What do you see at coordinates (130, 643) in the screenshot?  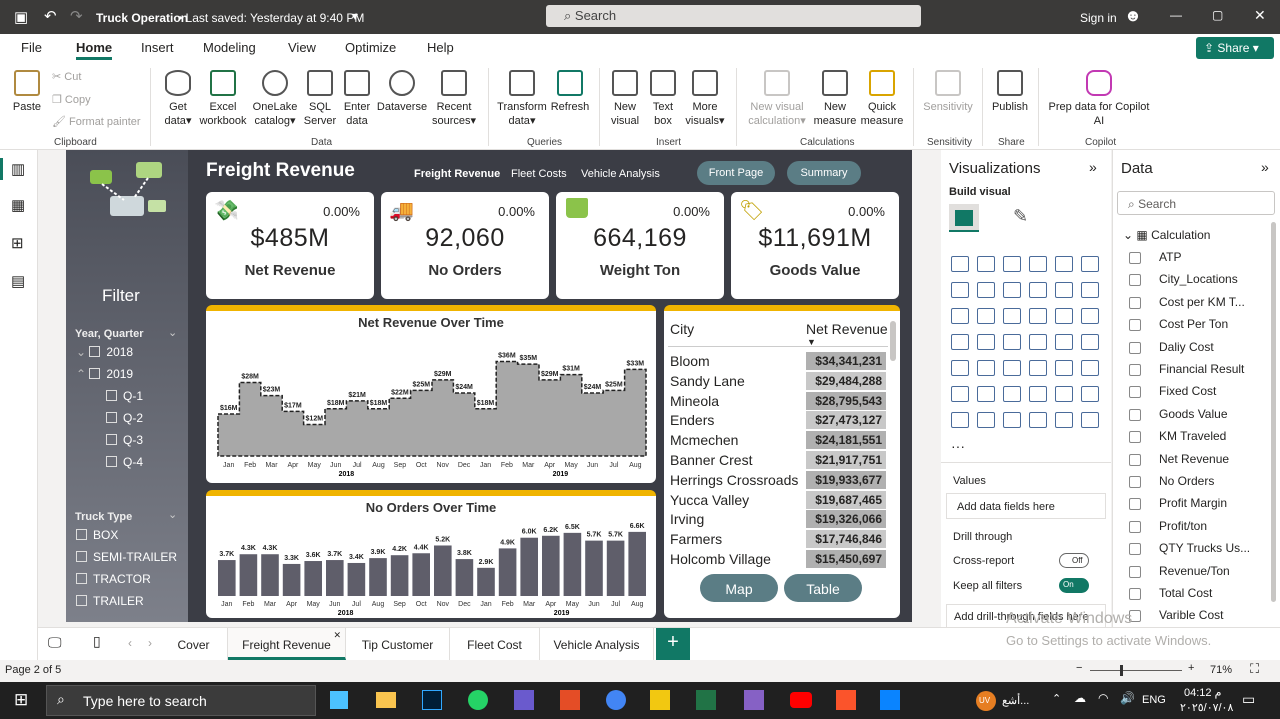 I see `prev-page-icon: ‹` at bounding box center [130, 643].